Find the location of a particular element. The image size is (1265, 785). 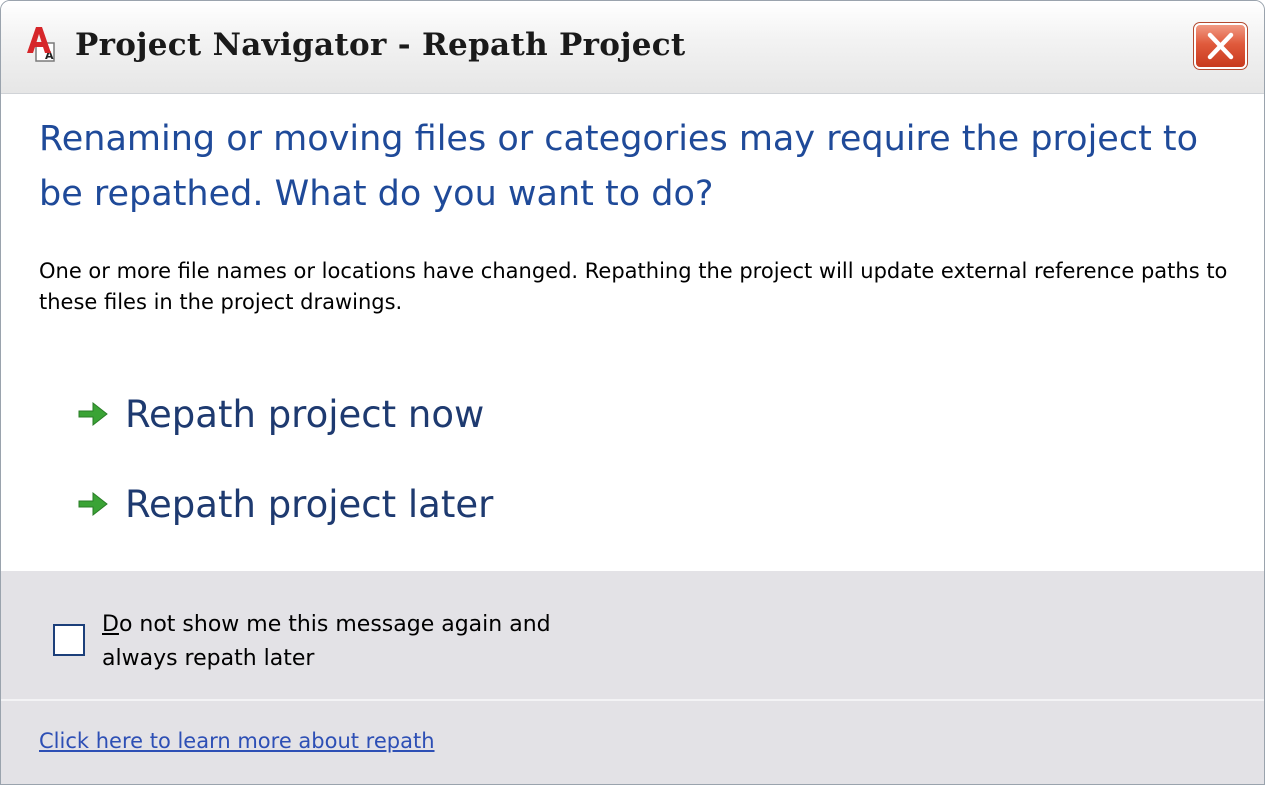

learn-more-link: Click here to learn more about repath is located at coordinates (237, 741).